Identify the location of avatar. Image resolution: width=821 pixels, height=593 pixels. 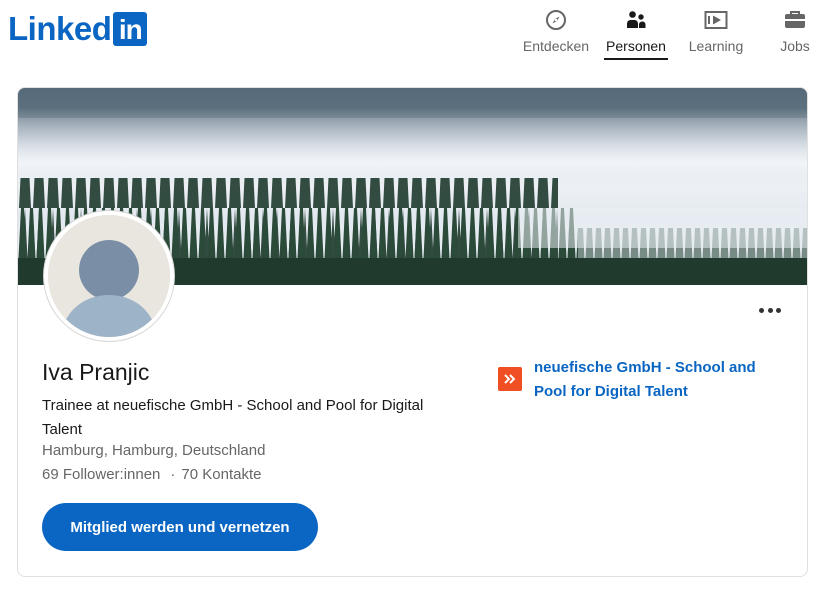
(109, 276).